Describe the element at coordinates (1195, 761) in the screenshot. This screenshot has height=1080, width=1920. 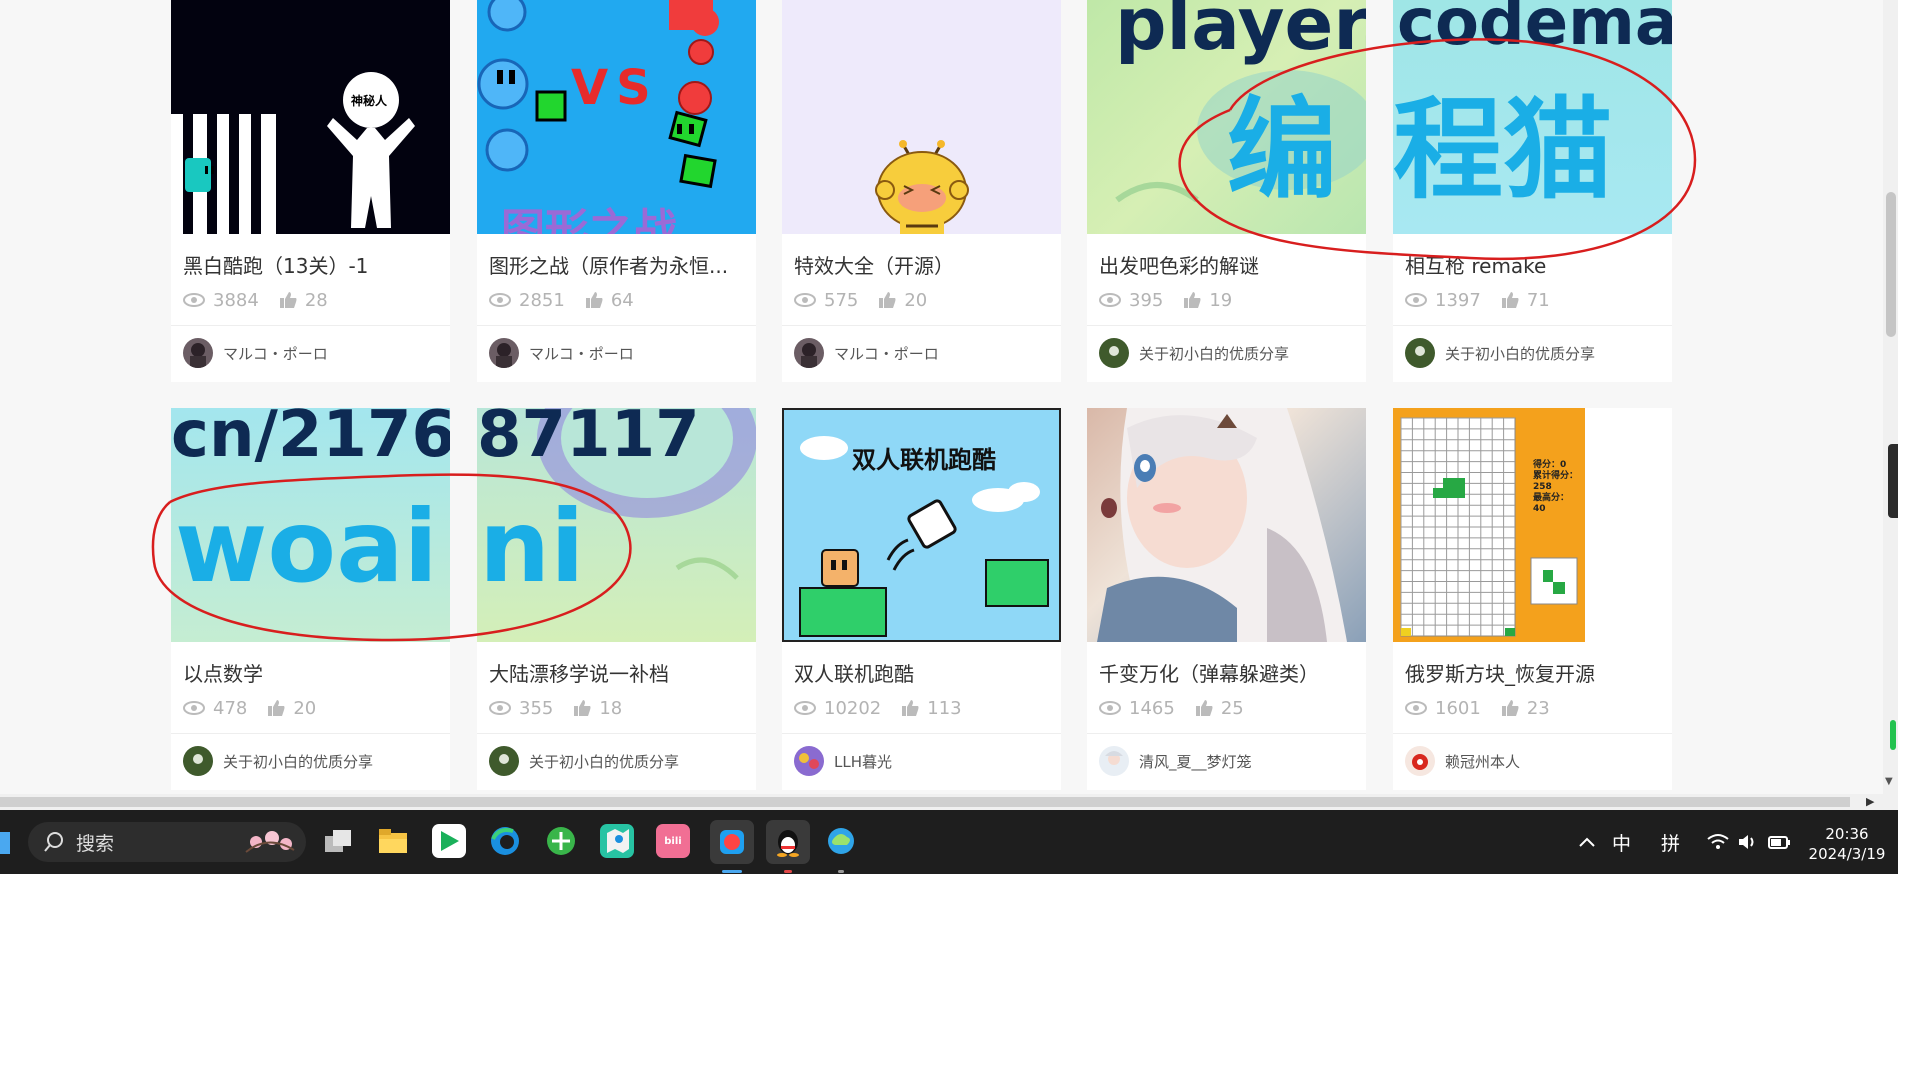
I see `author-name: 清风_夏__梦灯笼` at that location.